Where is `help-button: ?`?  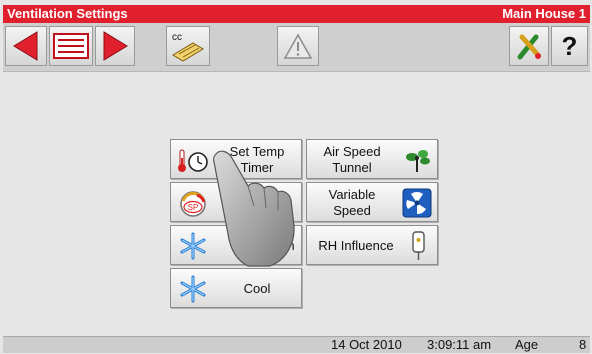
help-button: ? is located at coordinates (569, 46).